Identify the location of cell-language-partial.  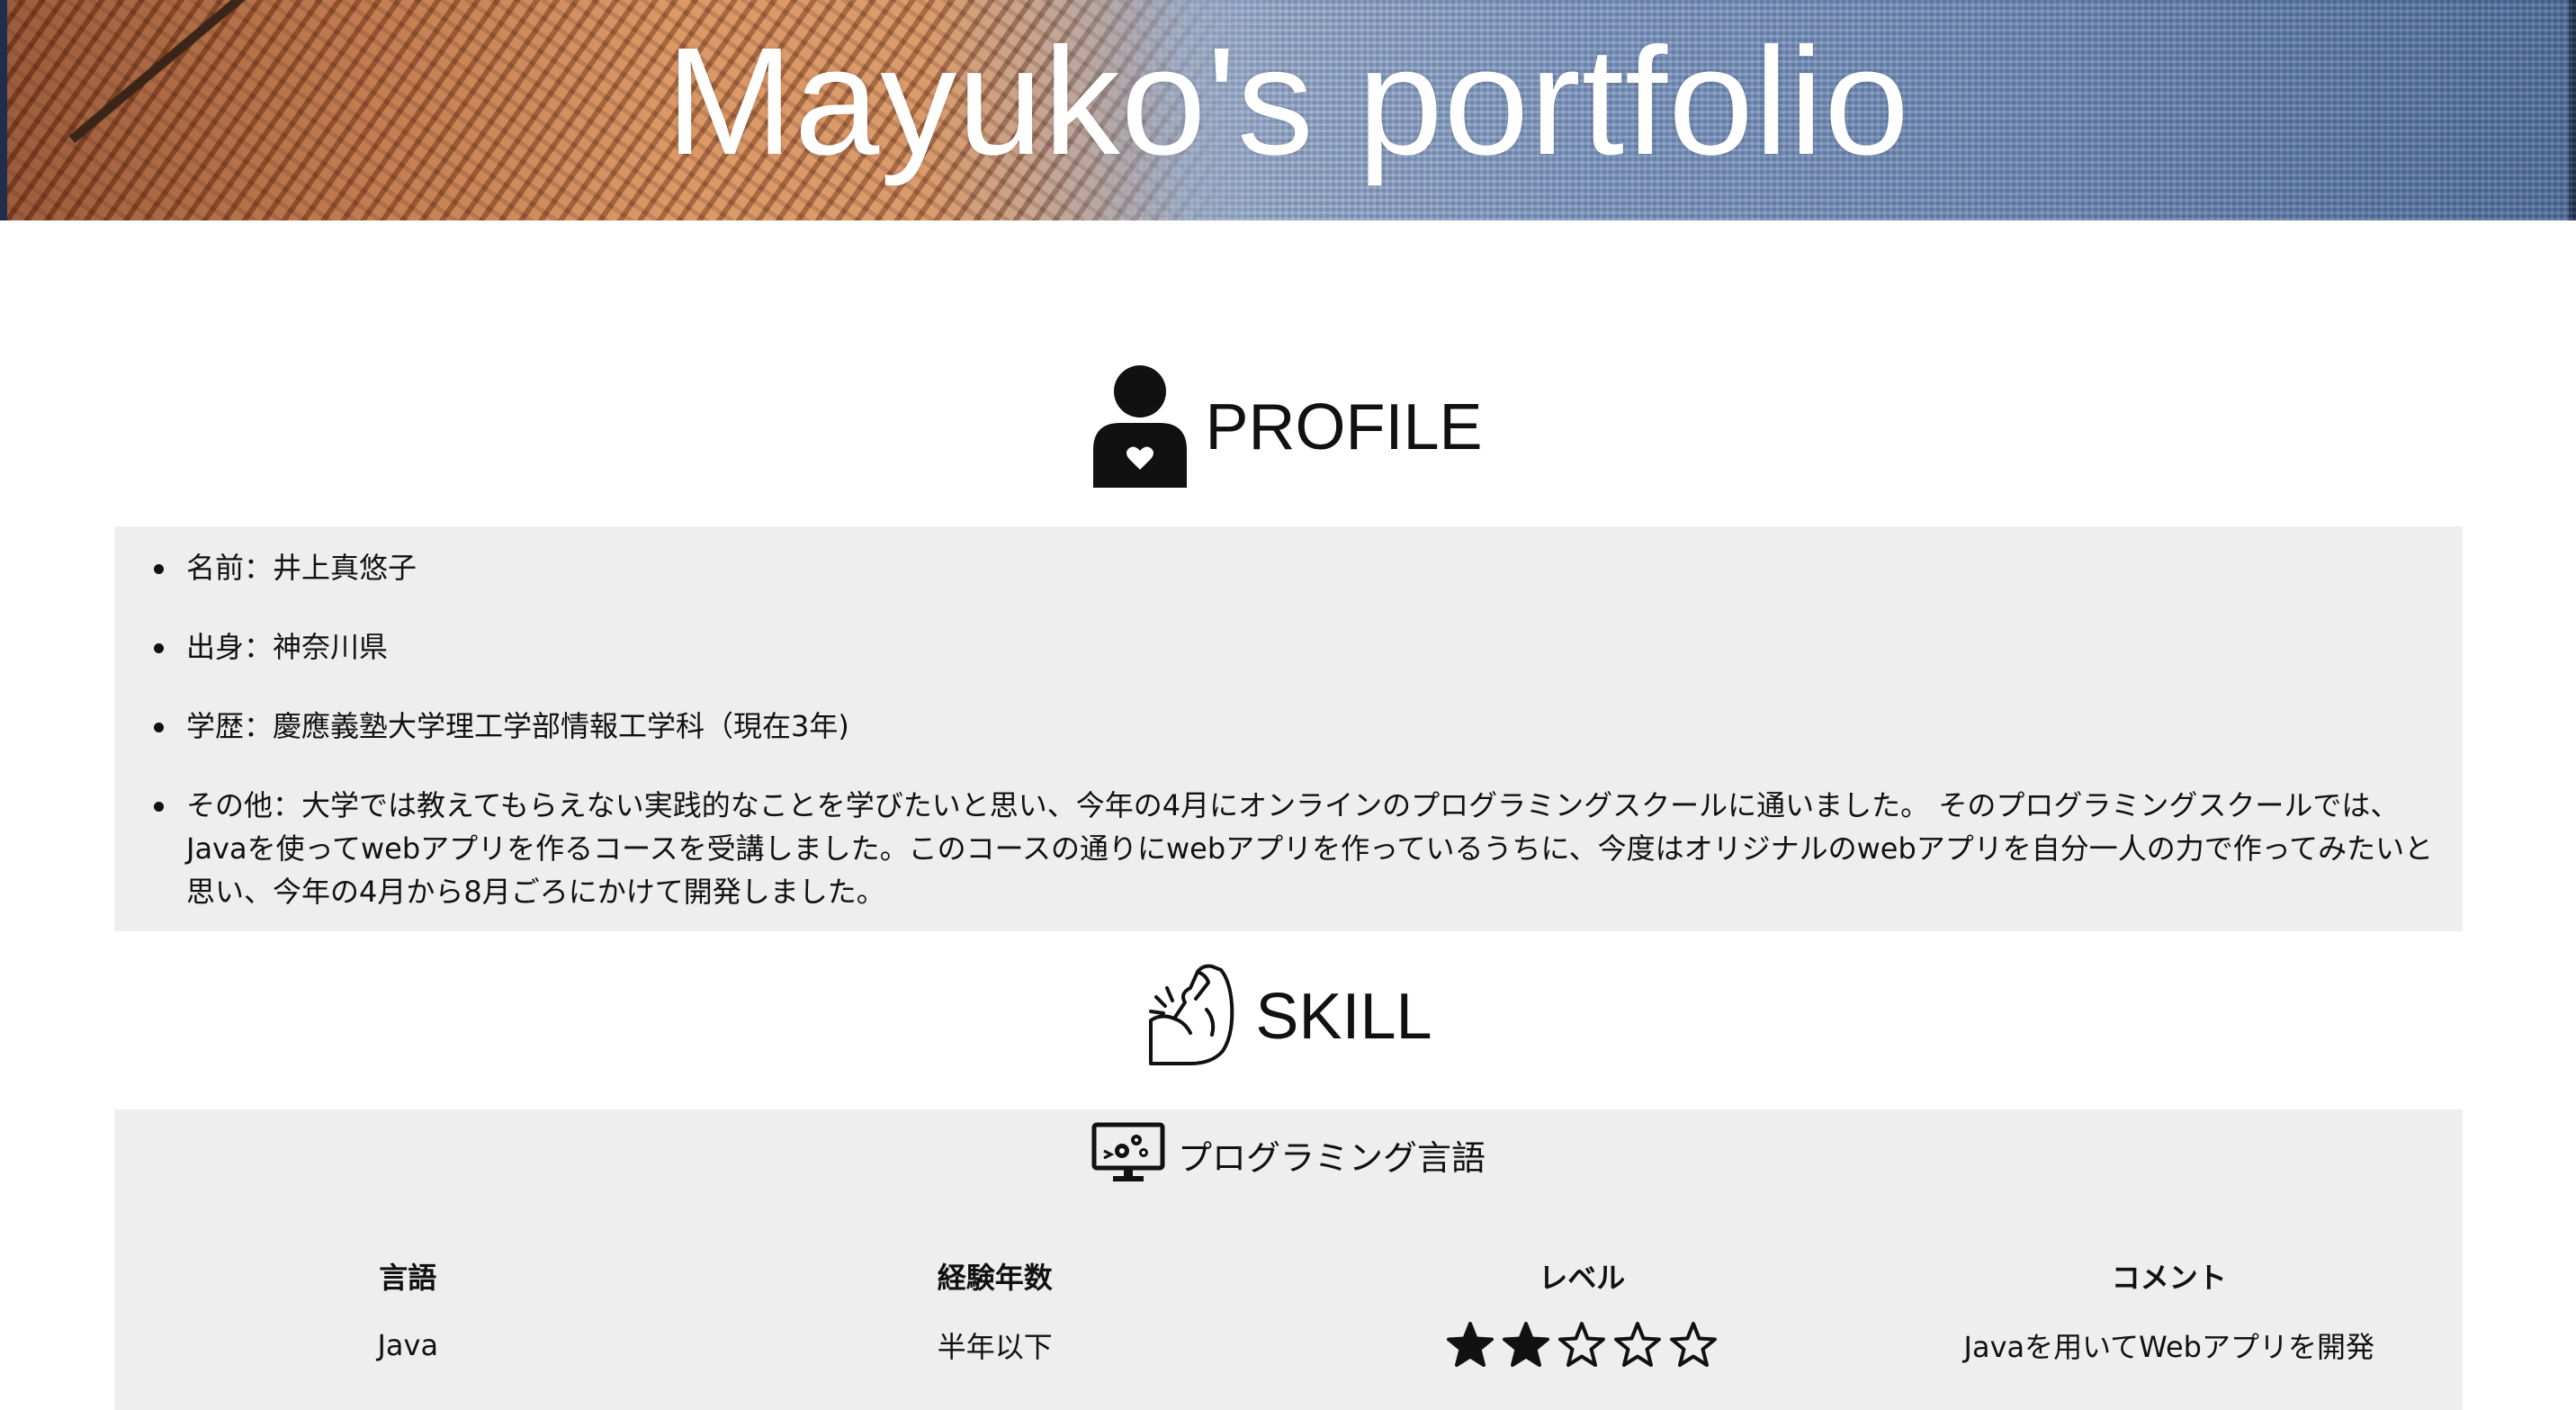
(408, 1397).